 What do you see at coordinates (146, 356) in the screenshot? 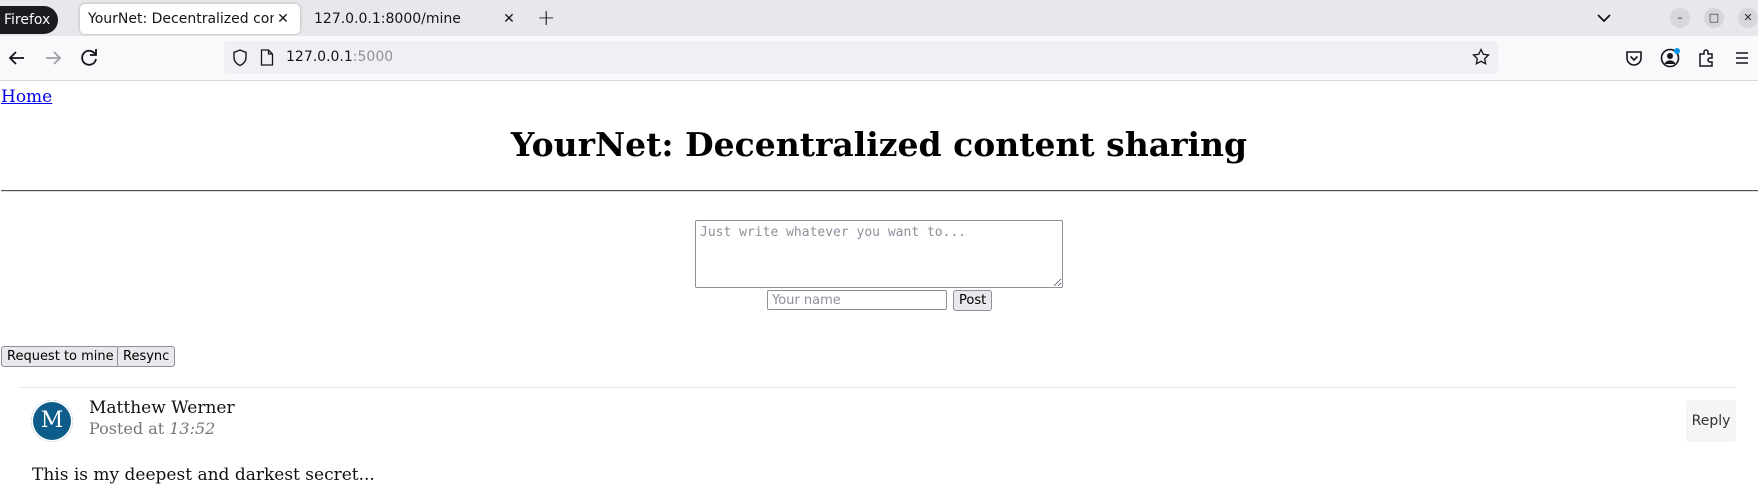
I see `resync-button: Resync` at bounding box center [146, 356].